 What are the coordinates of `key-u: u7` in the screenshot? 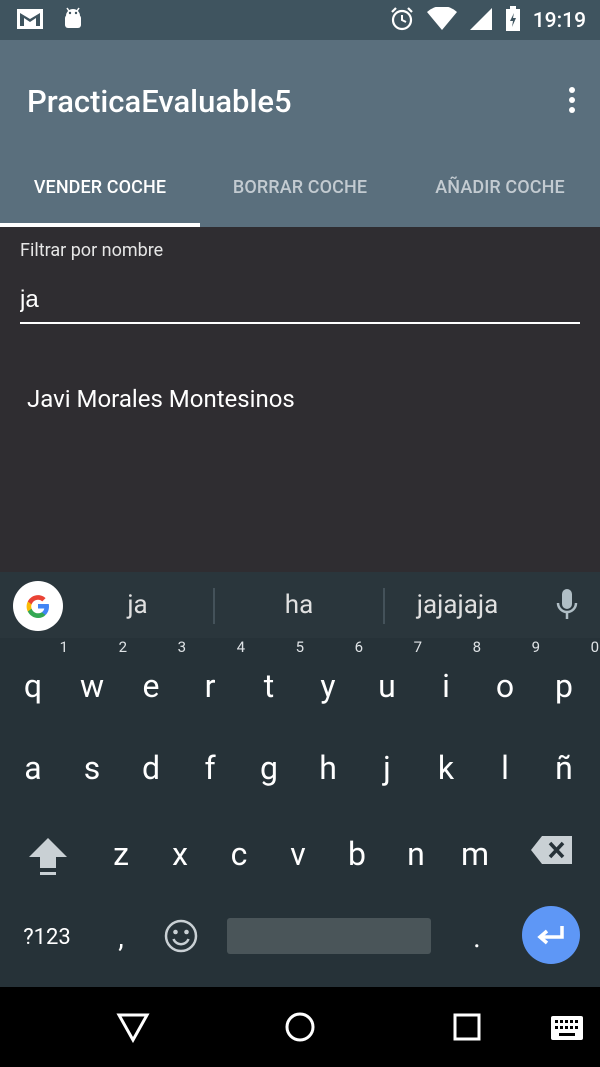 It's located at (392, 673).